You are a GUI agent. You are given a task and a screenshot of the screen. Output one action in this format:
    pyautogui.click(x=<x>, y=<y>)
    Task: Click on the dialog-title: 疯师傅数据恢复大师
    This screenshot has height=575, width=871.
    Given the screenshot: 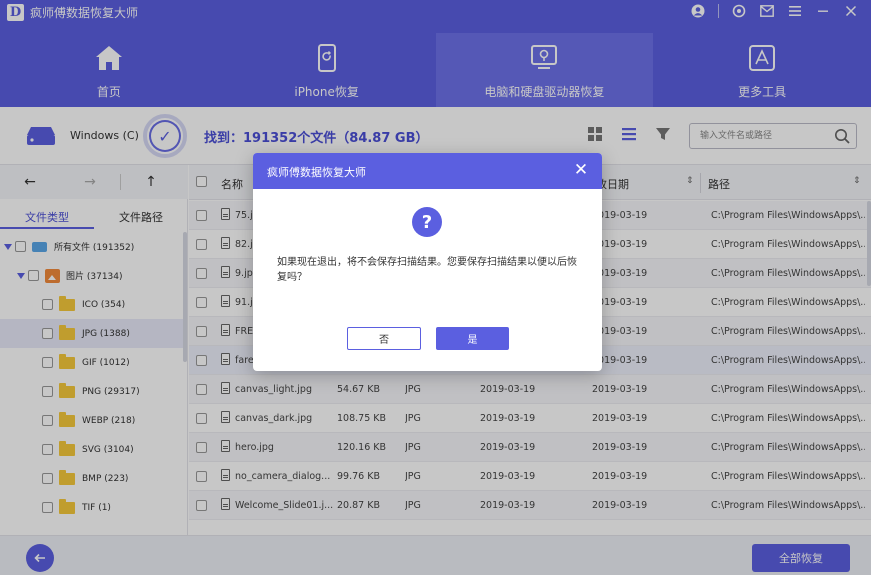 What is the action you would take?
    pyautogui.click(x=316, y=172)
    